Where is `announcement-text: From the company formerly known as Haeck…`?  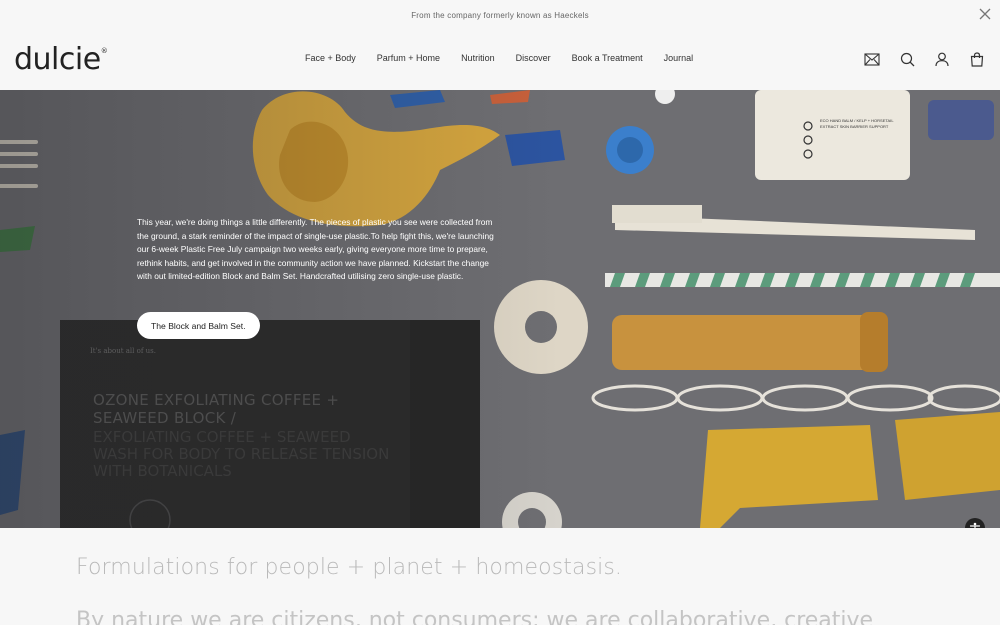
announcement-text: From the company formerly known as Haeck… is located at coordinates (500, 15).